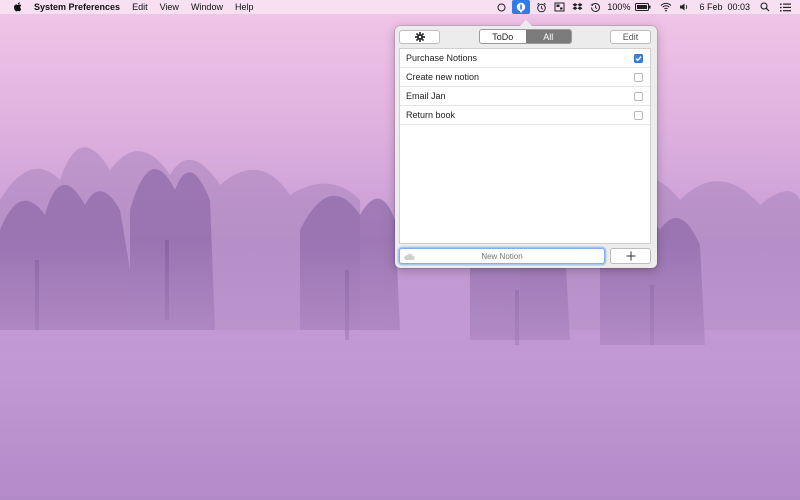  I want to click on time-machine-icon, so click(595, 7).